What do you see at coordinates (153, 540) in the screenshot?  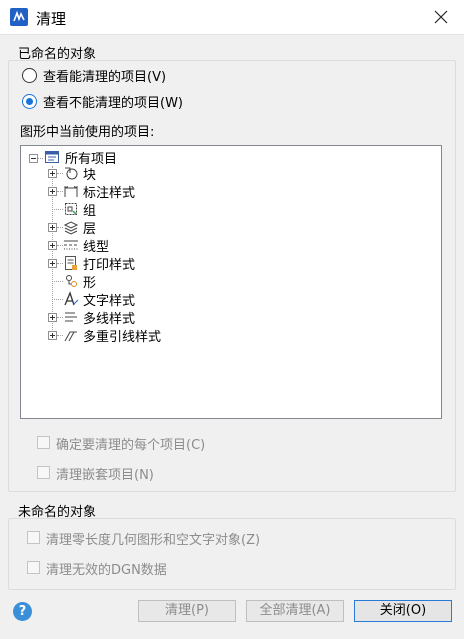 I see `purge-zero-length-label: 清理零长度几何图形和空文字对象(Z)` at bounding box center [153, 540].